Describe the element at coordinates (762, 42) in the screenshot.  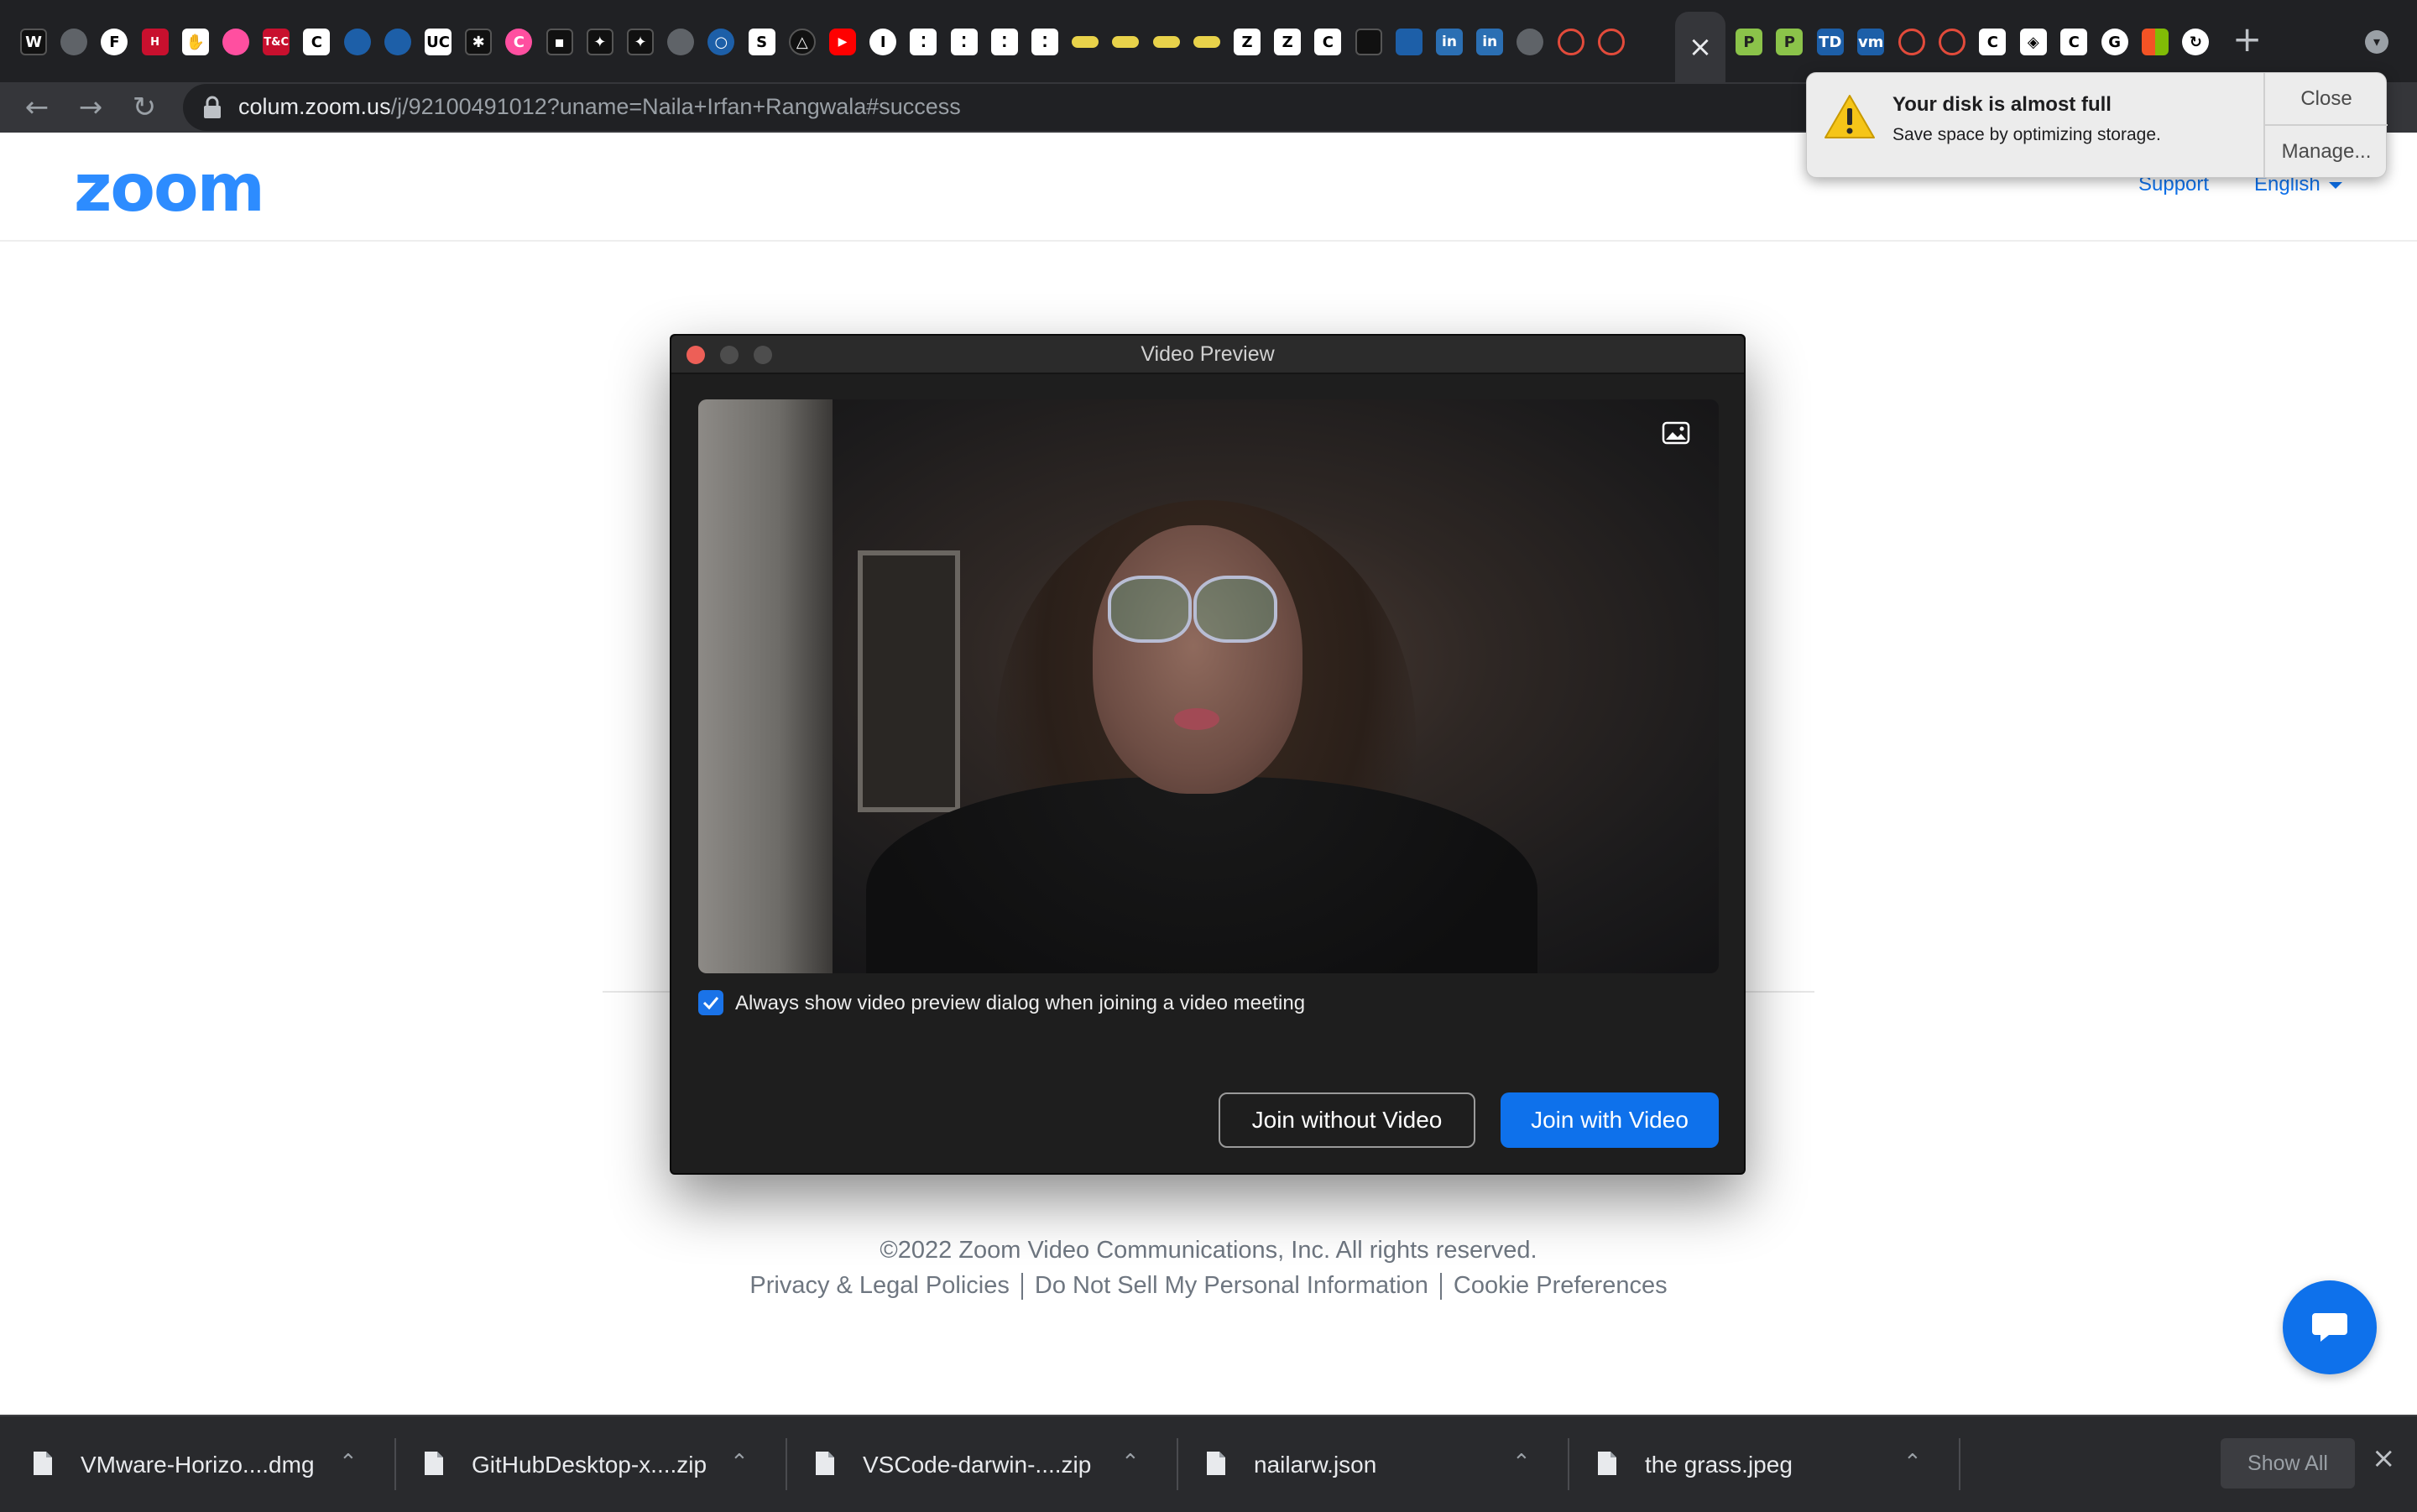
I see `browser-tab: S` at that location.